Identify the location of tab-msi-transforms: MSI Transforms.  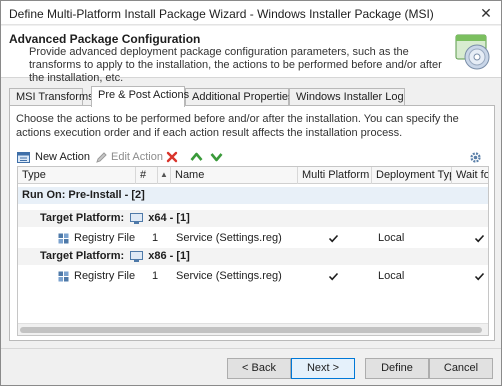
(51, 97).